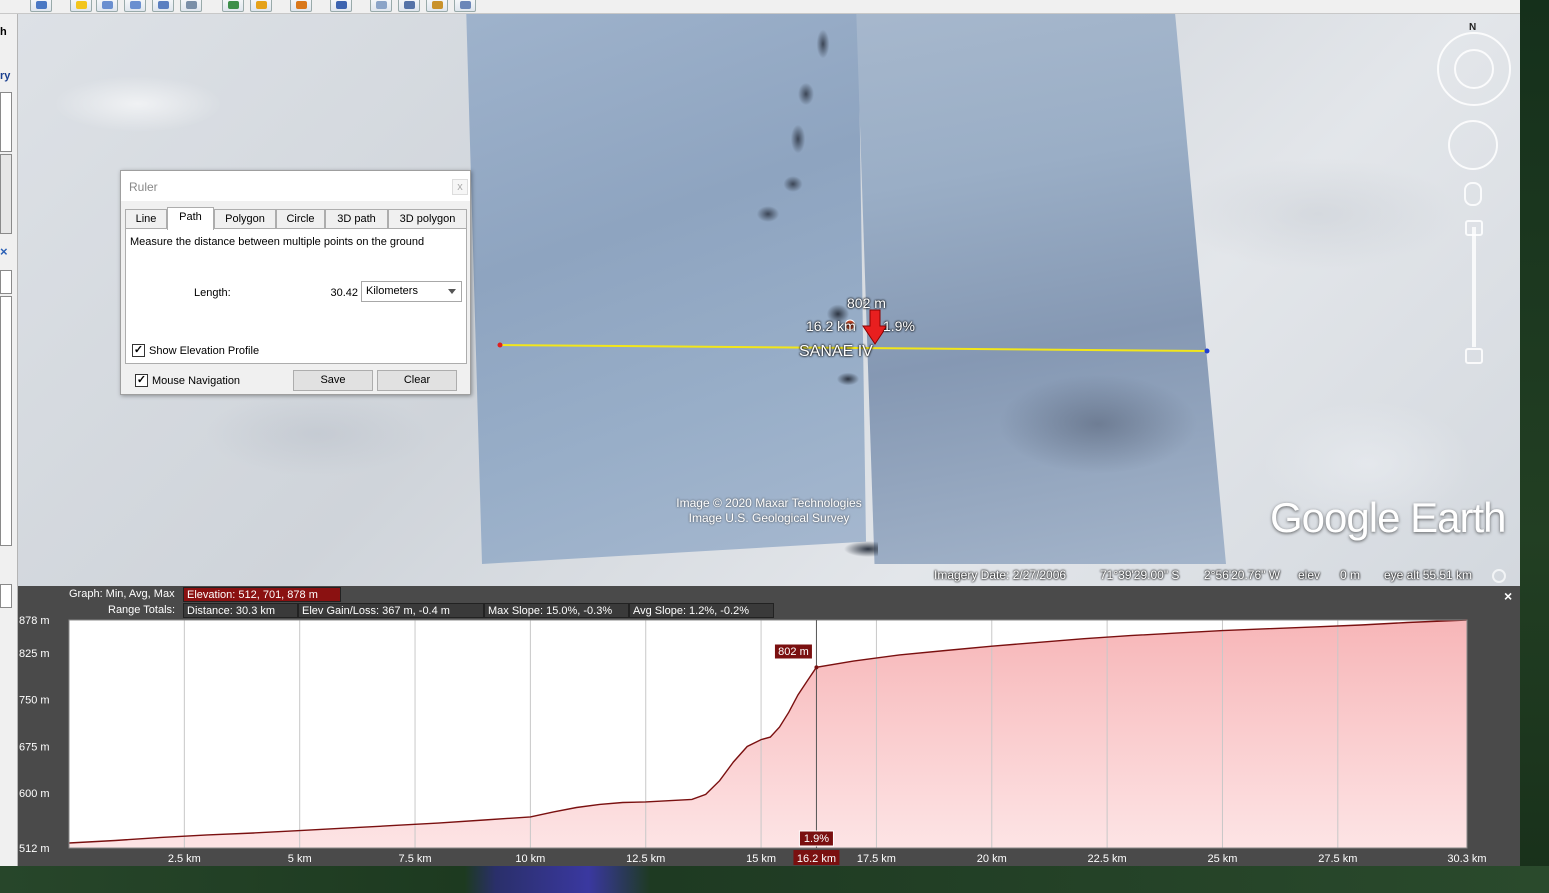 The height and width of the screenshot is (893, 1549). I want to click on planets-button, so click(301, 6).